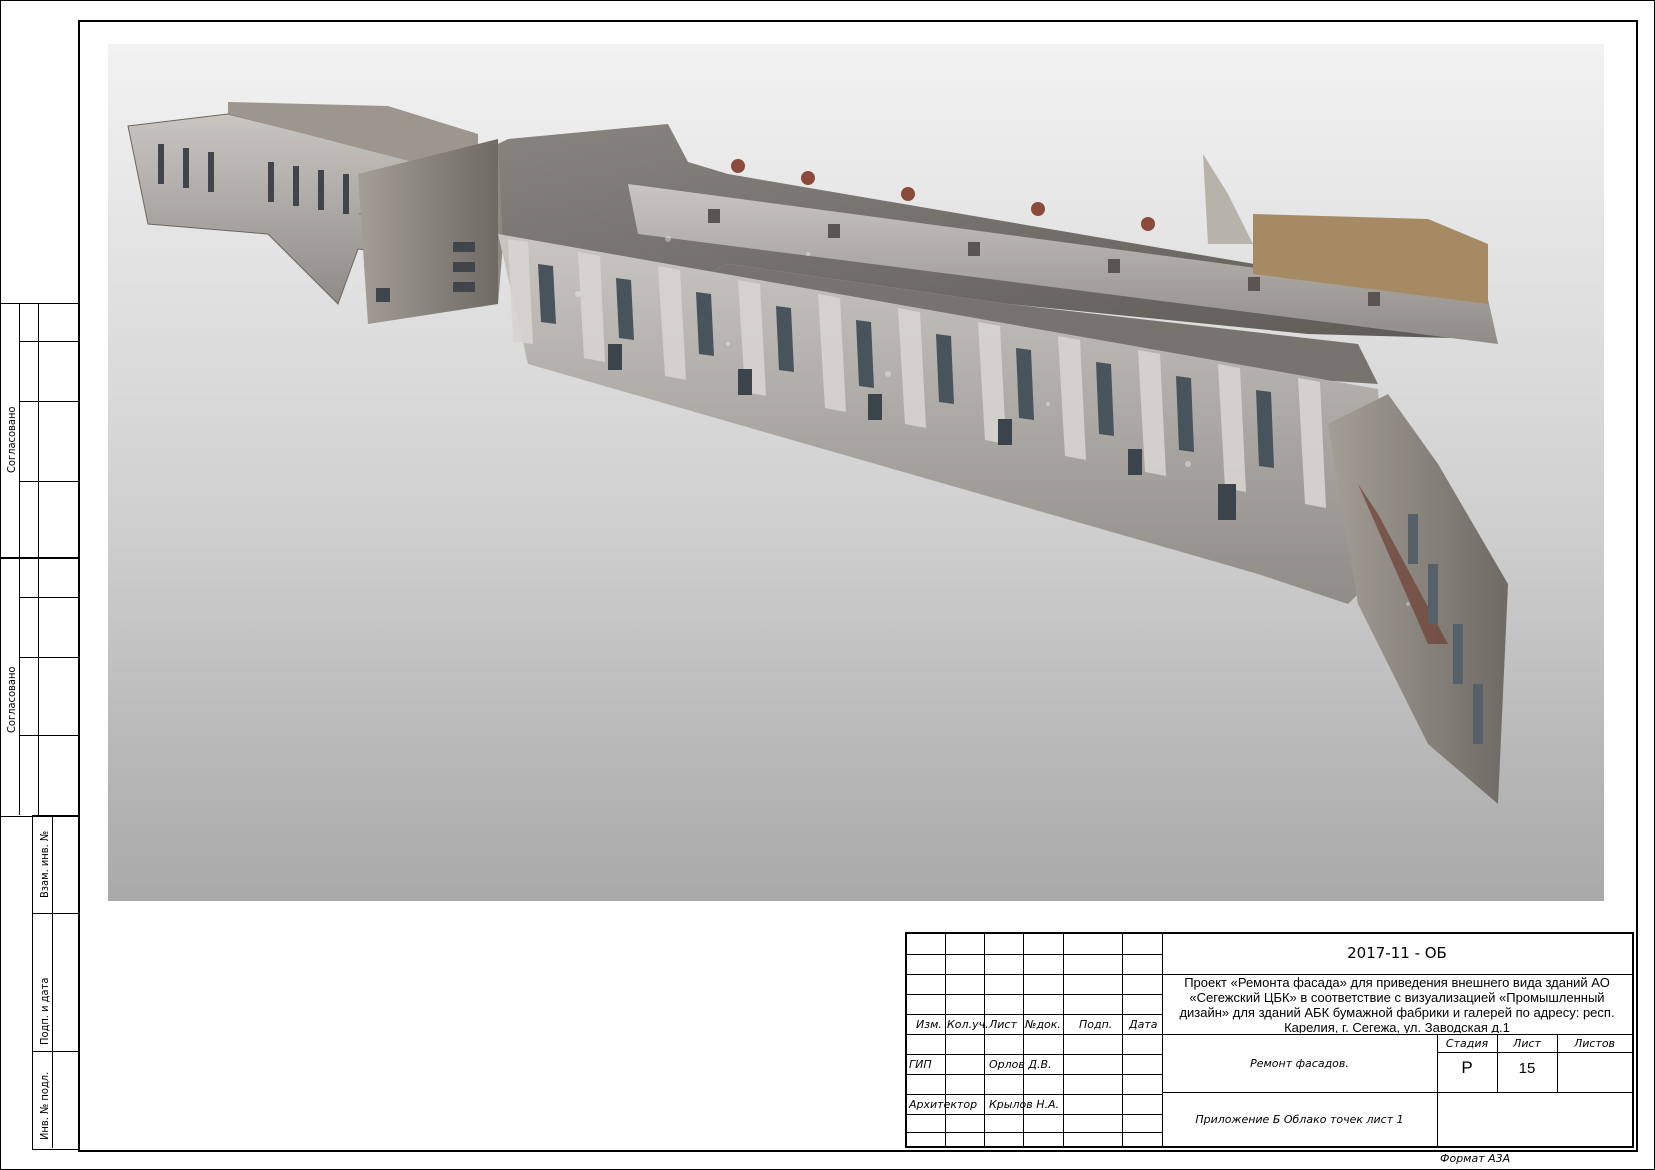  What do you see at coordinates (1299, 1063) in the screenshot?
I see `section-title: Ремонт фасадов.` at bounding box center [1299, 1063].